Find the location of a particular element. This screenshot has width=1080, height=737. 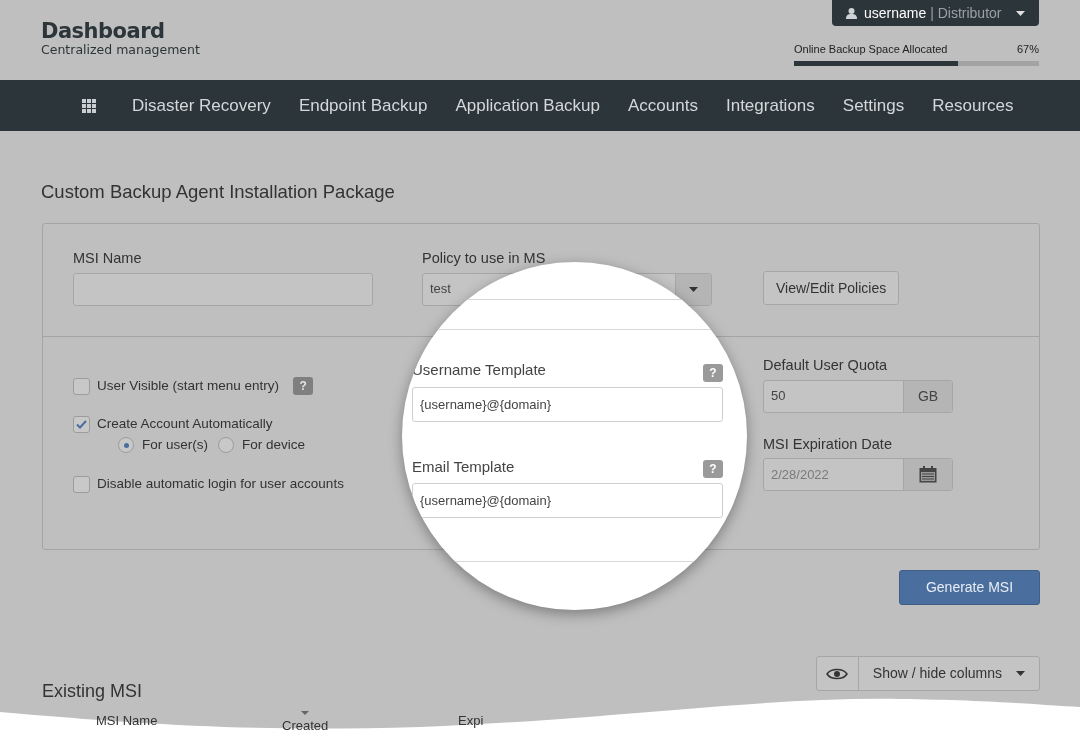

nav-link: Accounts is located at coordinates (663, 105).